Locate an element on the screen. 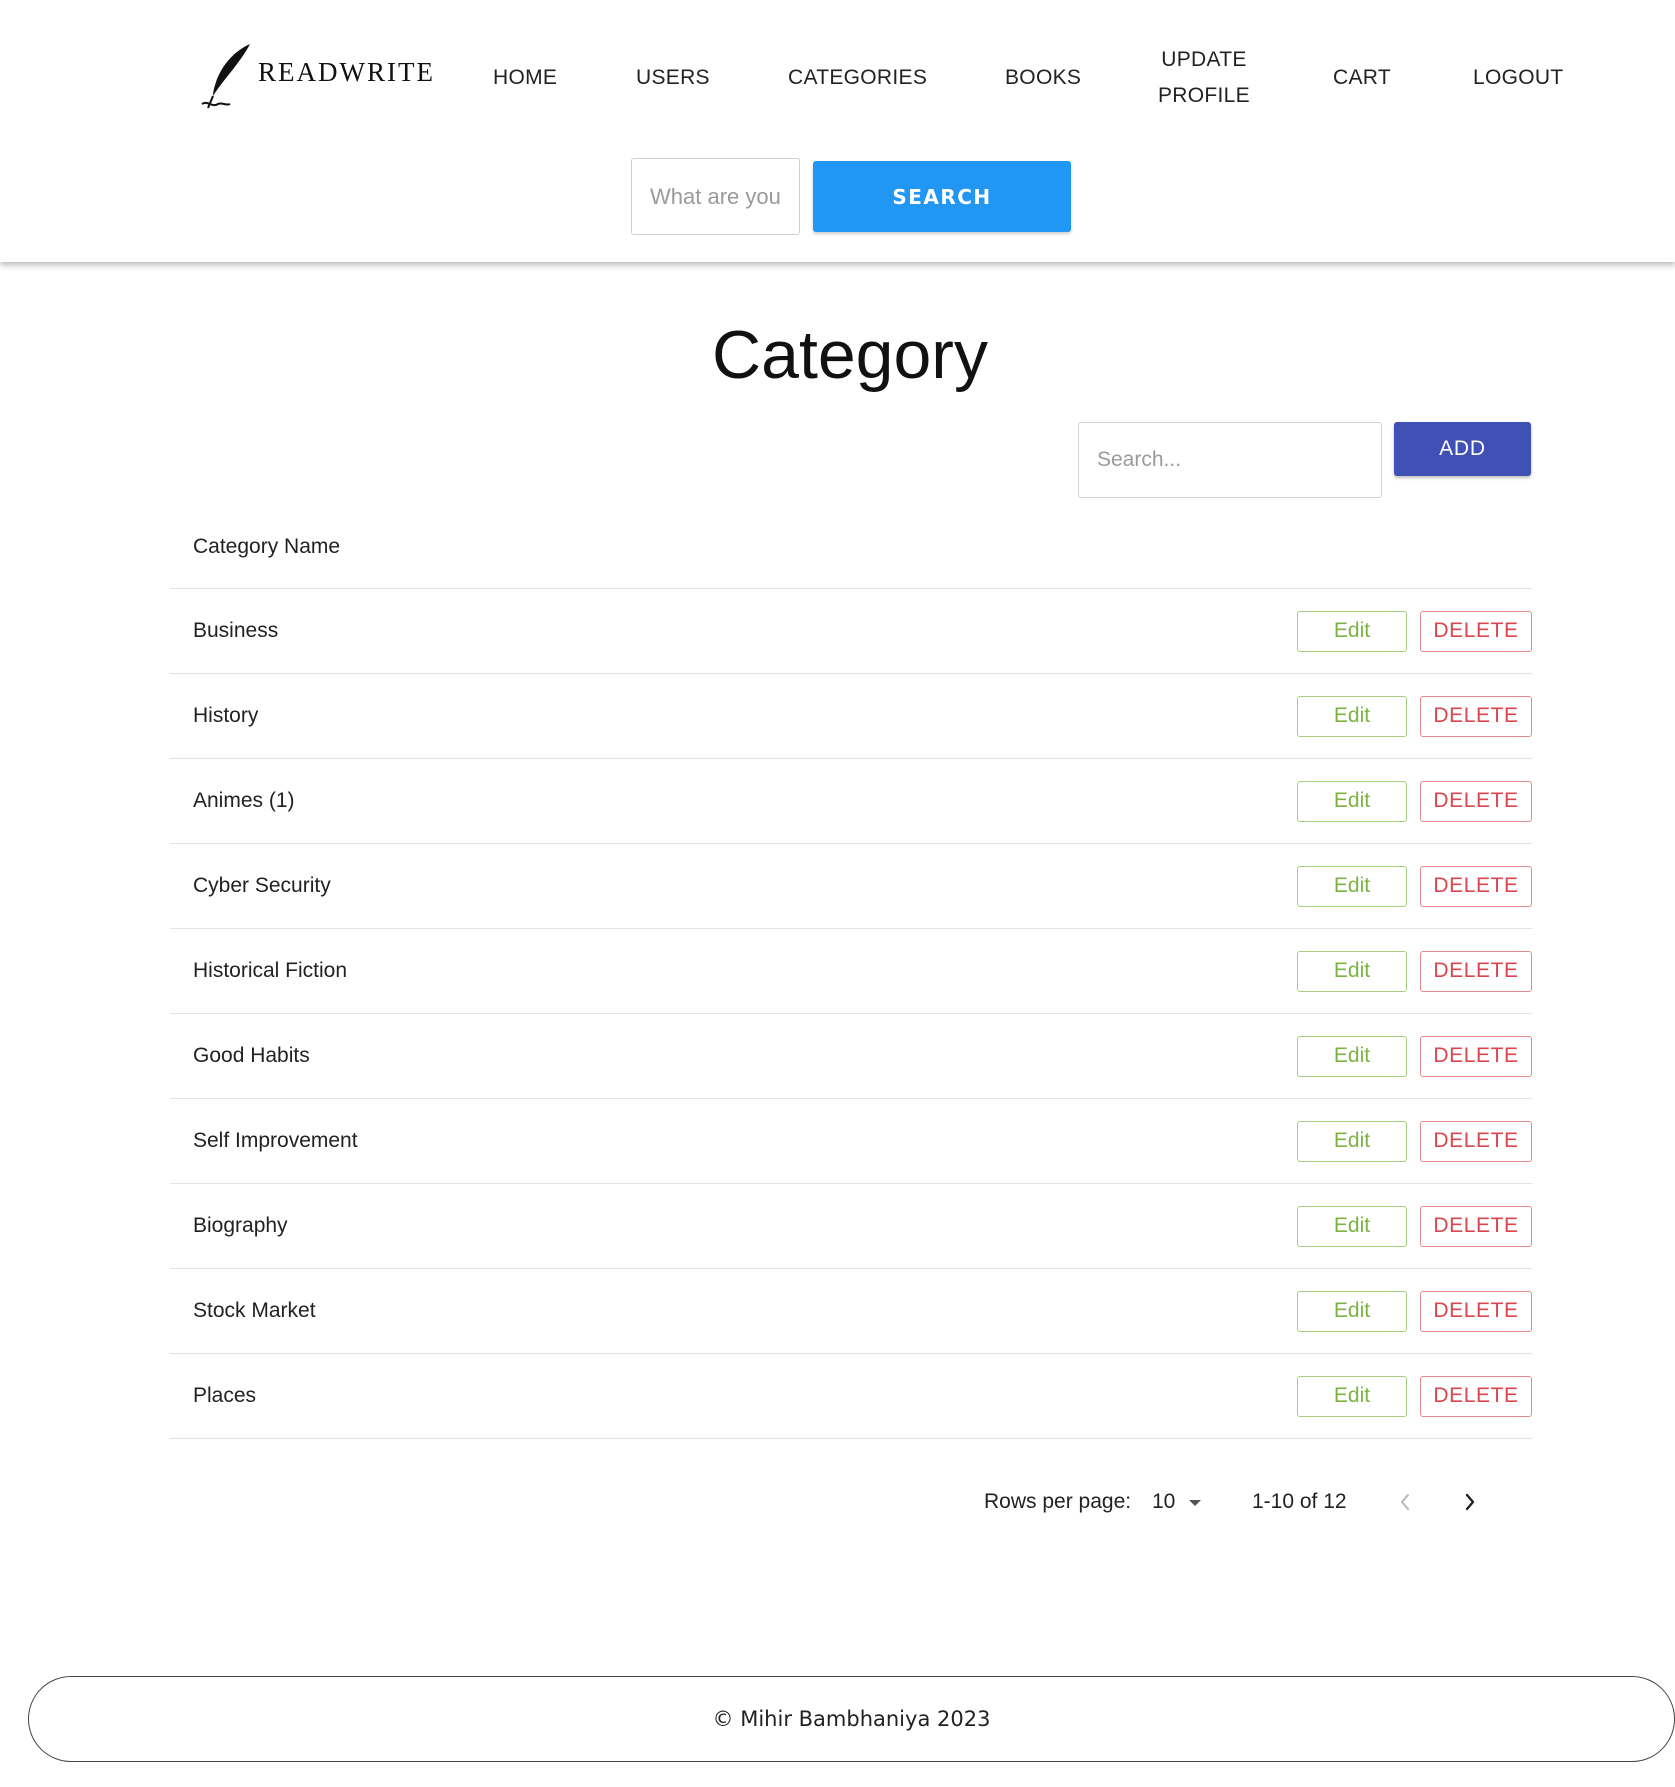 The width and height of the screenshot is (1675, 1787). nav-cart: CART is located at coordinates (1362, 78).